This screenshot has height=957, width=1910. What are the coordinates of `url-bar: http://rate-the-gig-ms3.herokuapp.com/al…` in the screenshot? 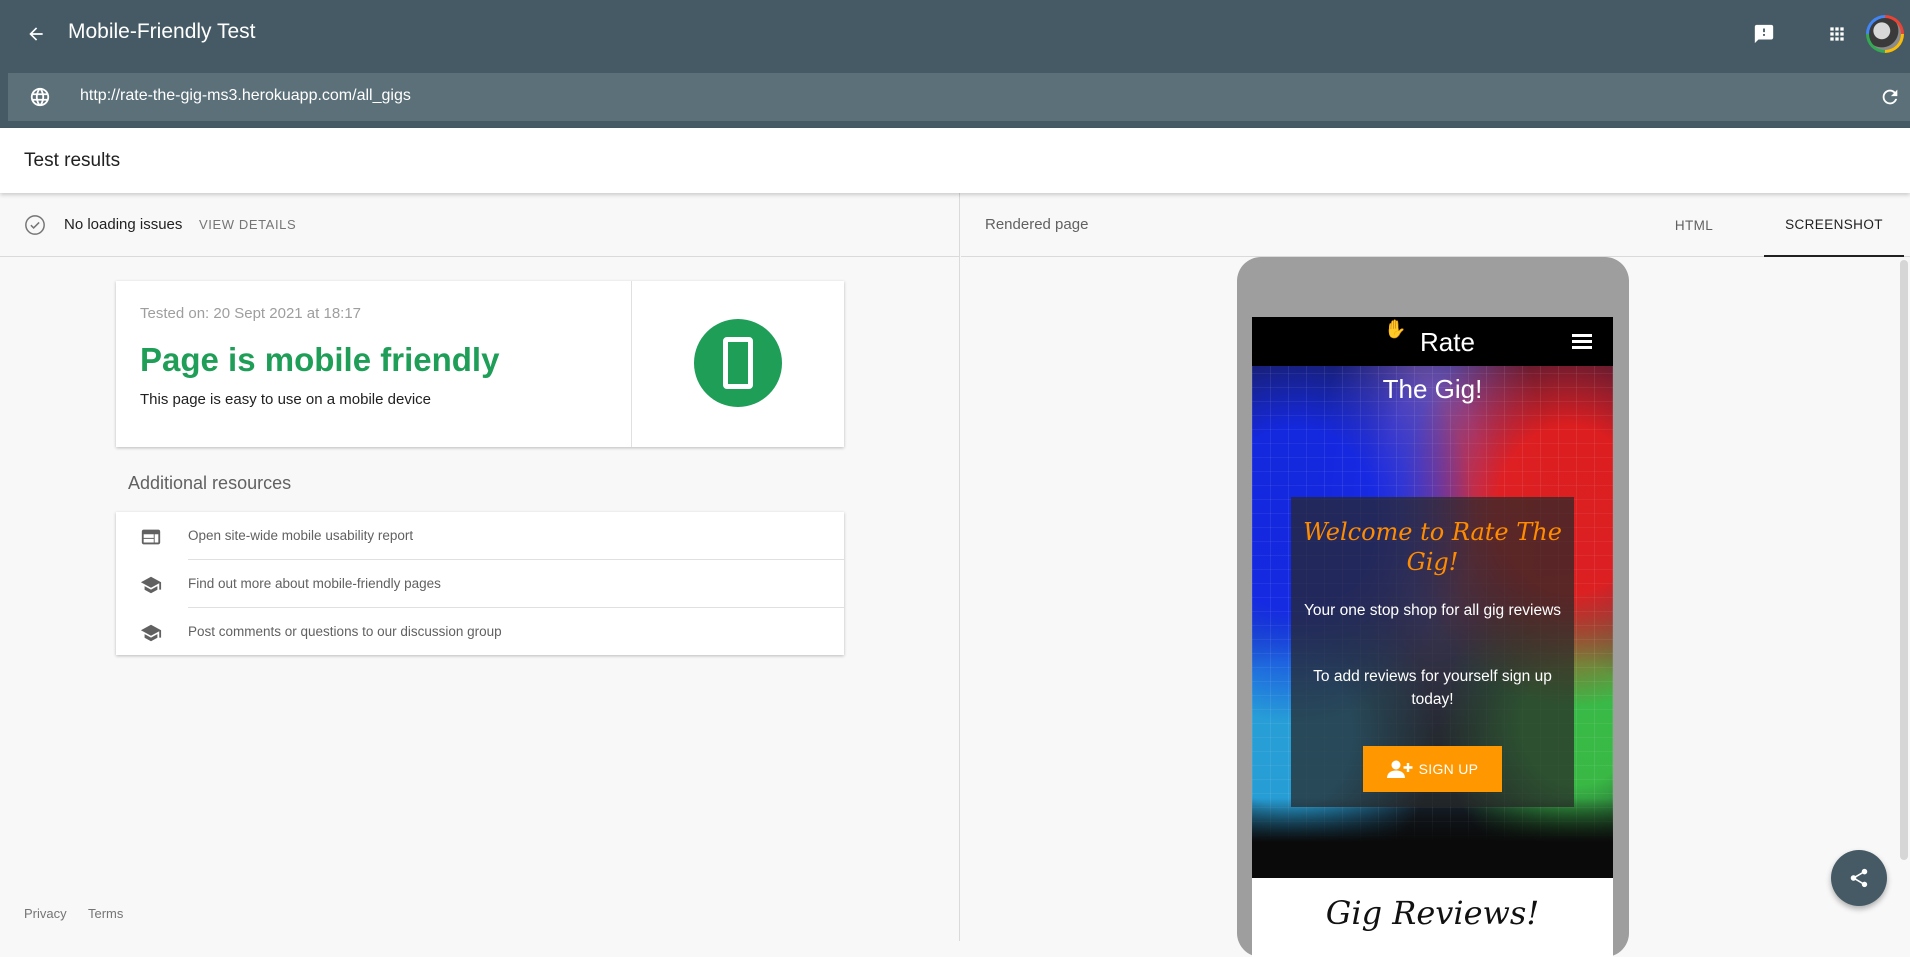 It's located at (959, 97).